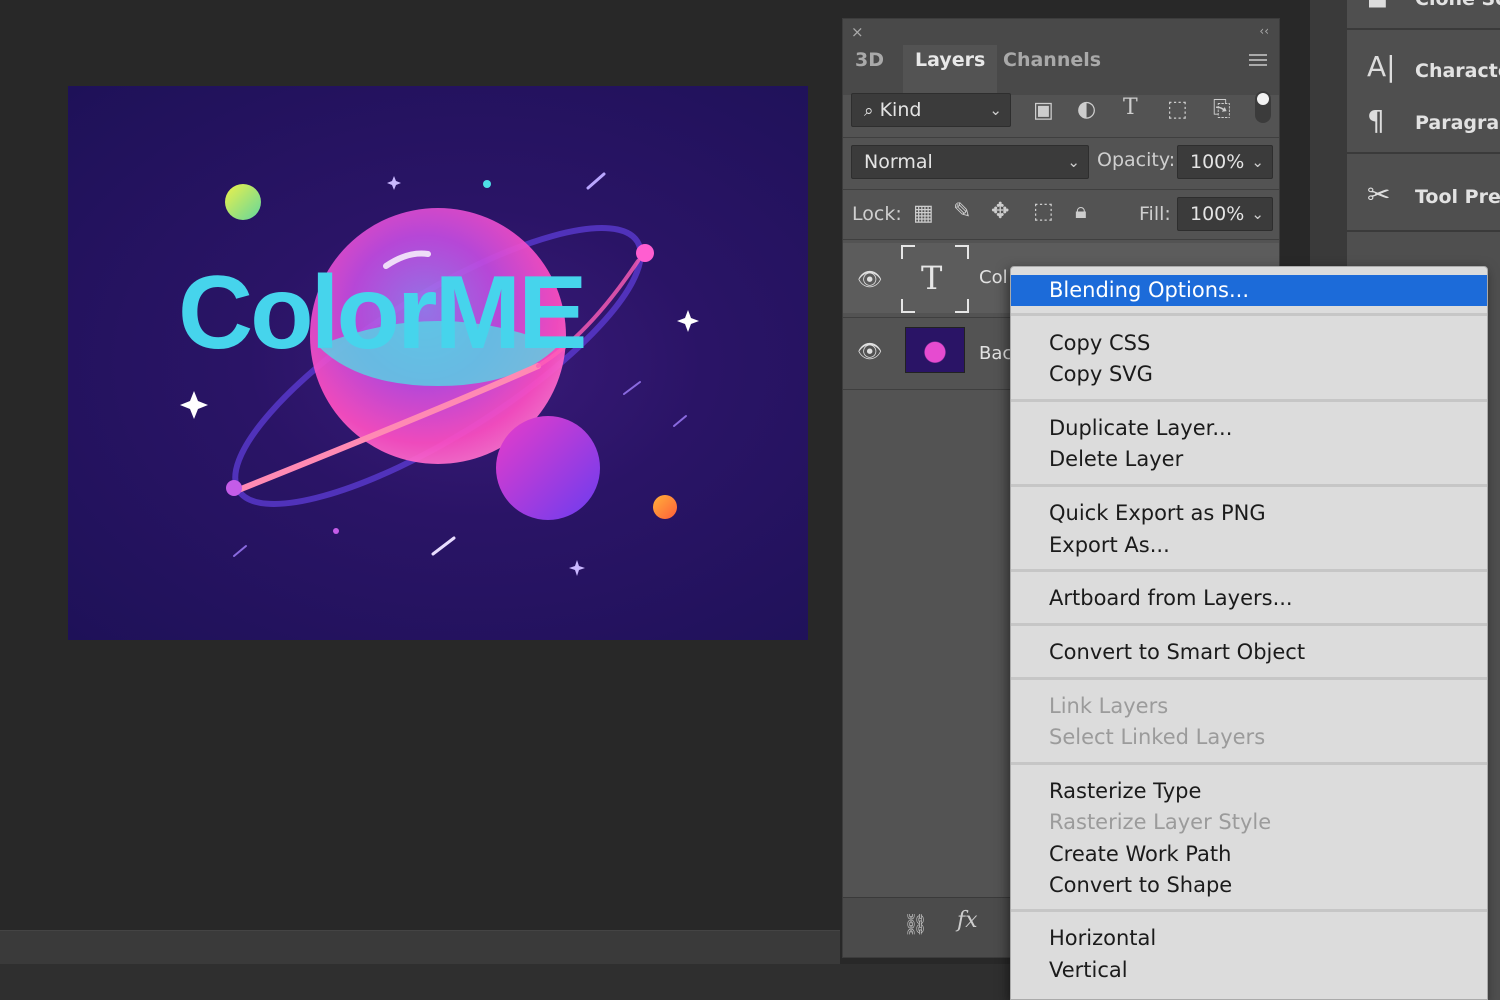 The height and width of the screenshot is (1000, 1500). Describe the element at coordinates (1222, 110) in the screenshot. I see `smart-object-filter-icon: ⎘` at that location.